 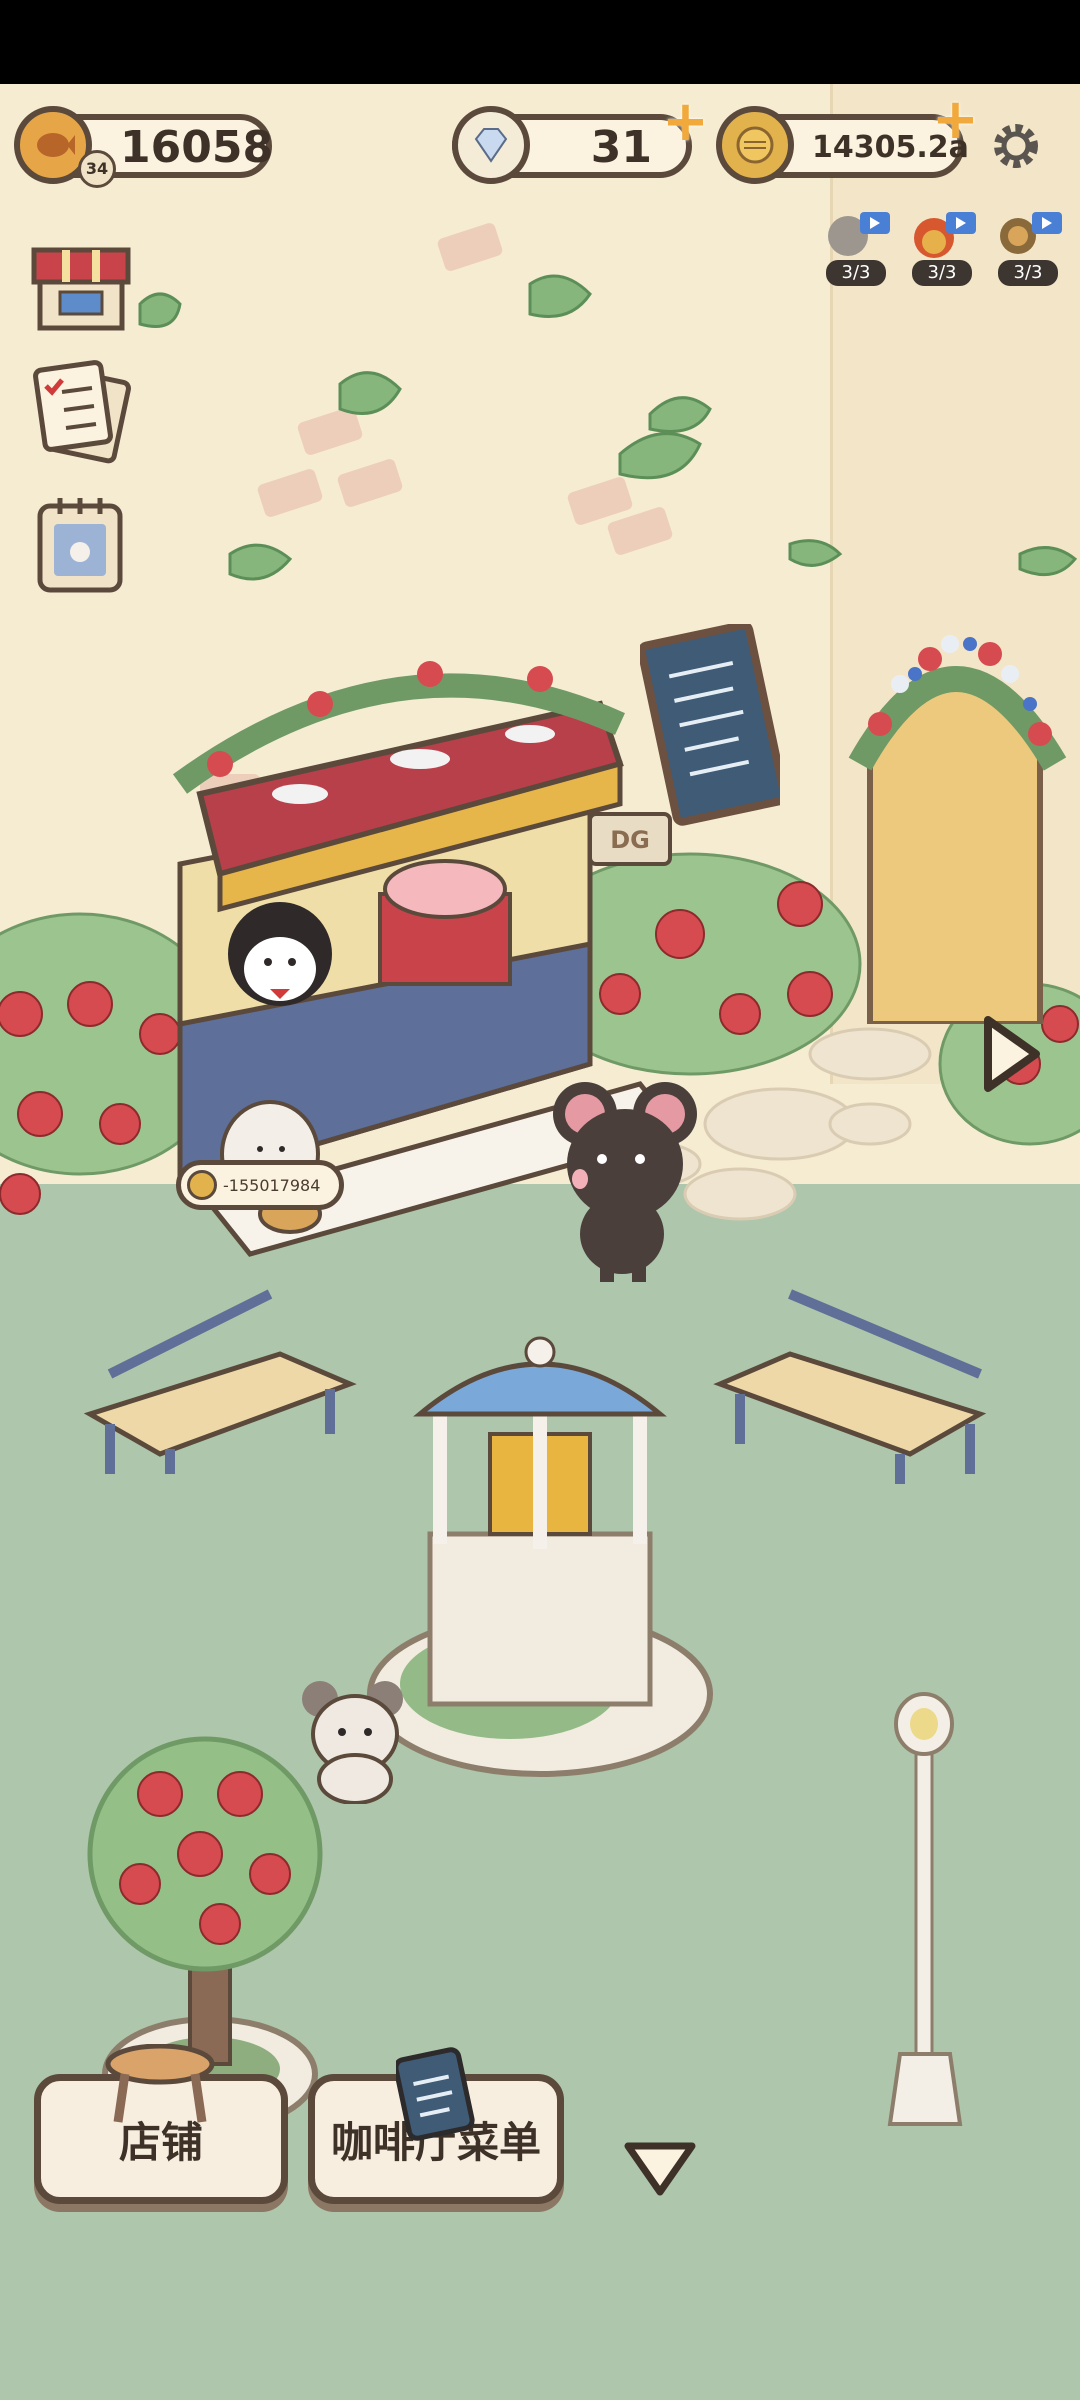 I want to click on bench-right, so click(x=855, y=1379).